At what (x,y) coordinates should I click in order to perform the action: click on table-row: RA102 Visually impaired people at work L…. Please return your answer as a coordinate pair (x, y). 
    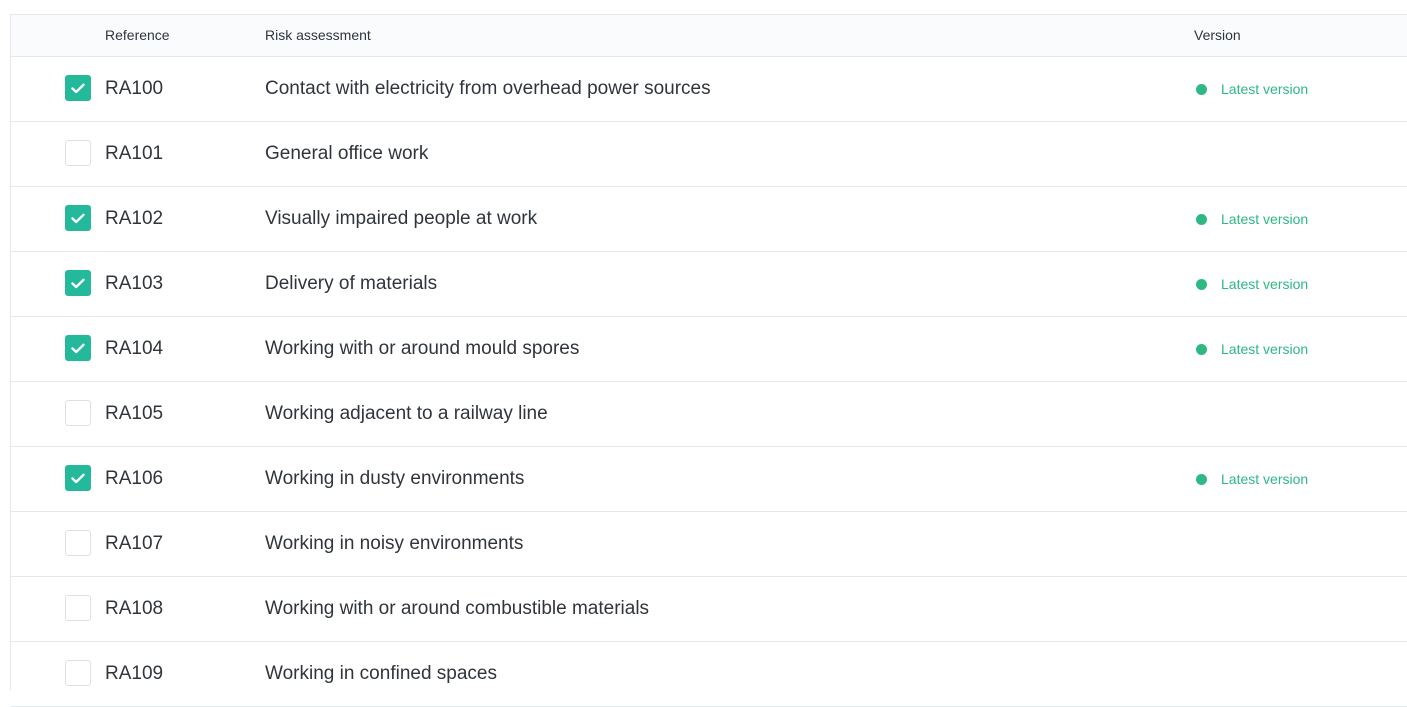
    Looking at the image, I should click on (709, 219).